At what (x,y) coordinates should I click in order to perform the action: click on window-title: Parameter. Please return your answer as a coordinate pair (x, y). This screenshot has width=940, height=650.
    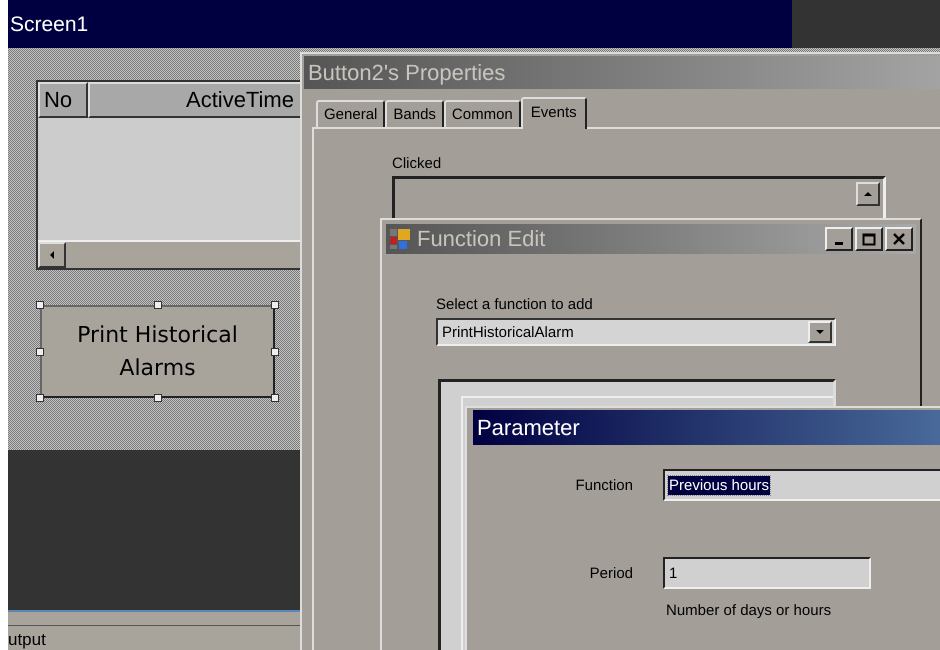
    Looking at the image, I should click on (528, 427).